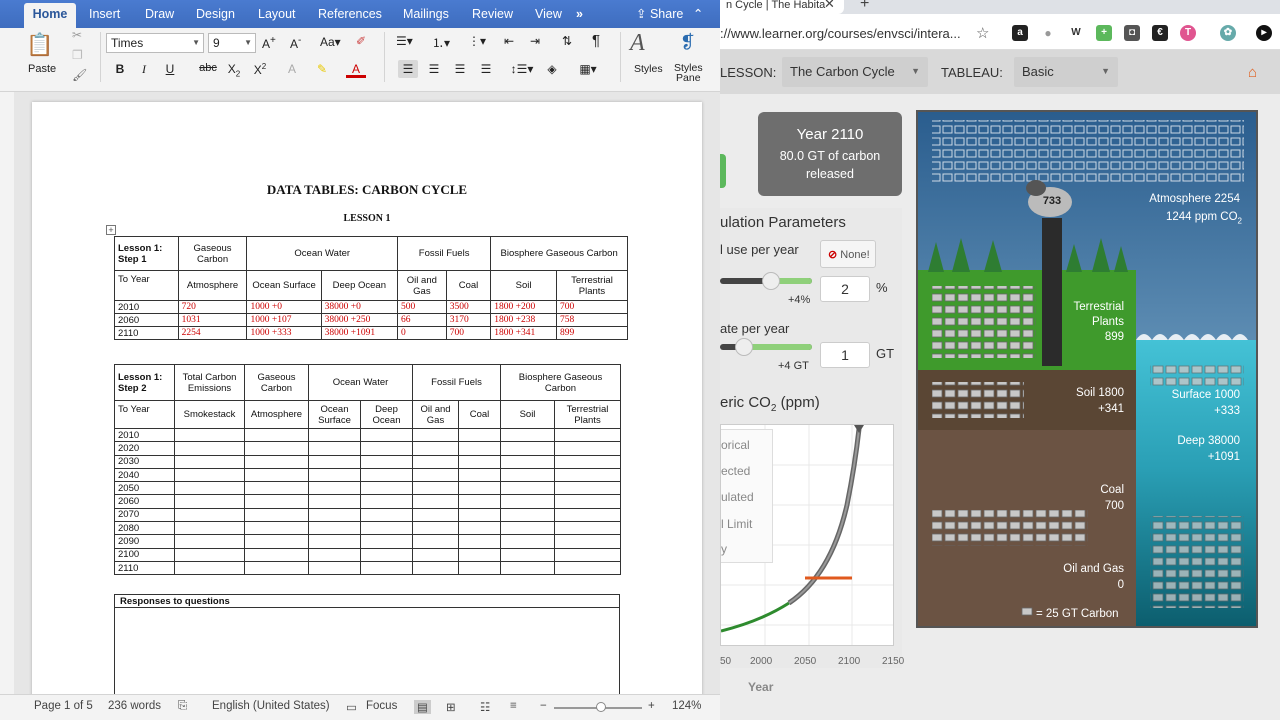 This screenshot has width=1280, height=720. Describe the element at coordinates (212, 307) in the screenshot. I see `value-cell: 720` at that location.